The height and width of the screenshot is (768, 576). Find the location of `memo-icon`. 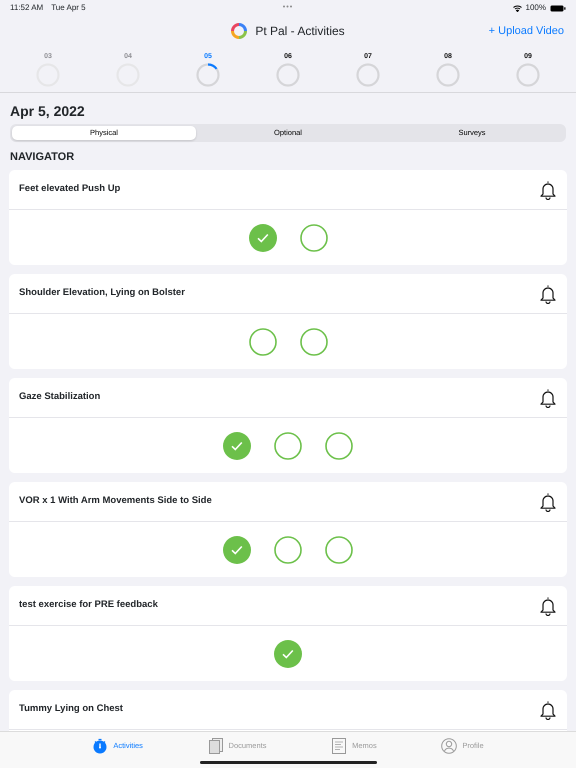

memo-icon is located at coordinates (339, 746).